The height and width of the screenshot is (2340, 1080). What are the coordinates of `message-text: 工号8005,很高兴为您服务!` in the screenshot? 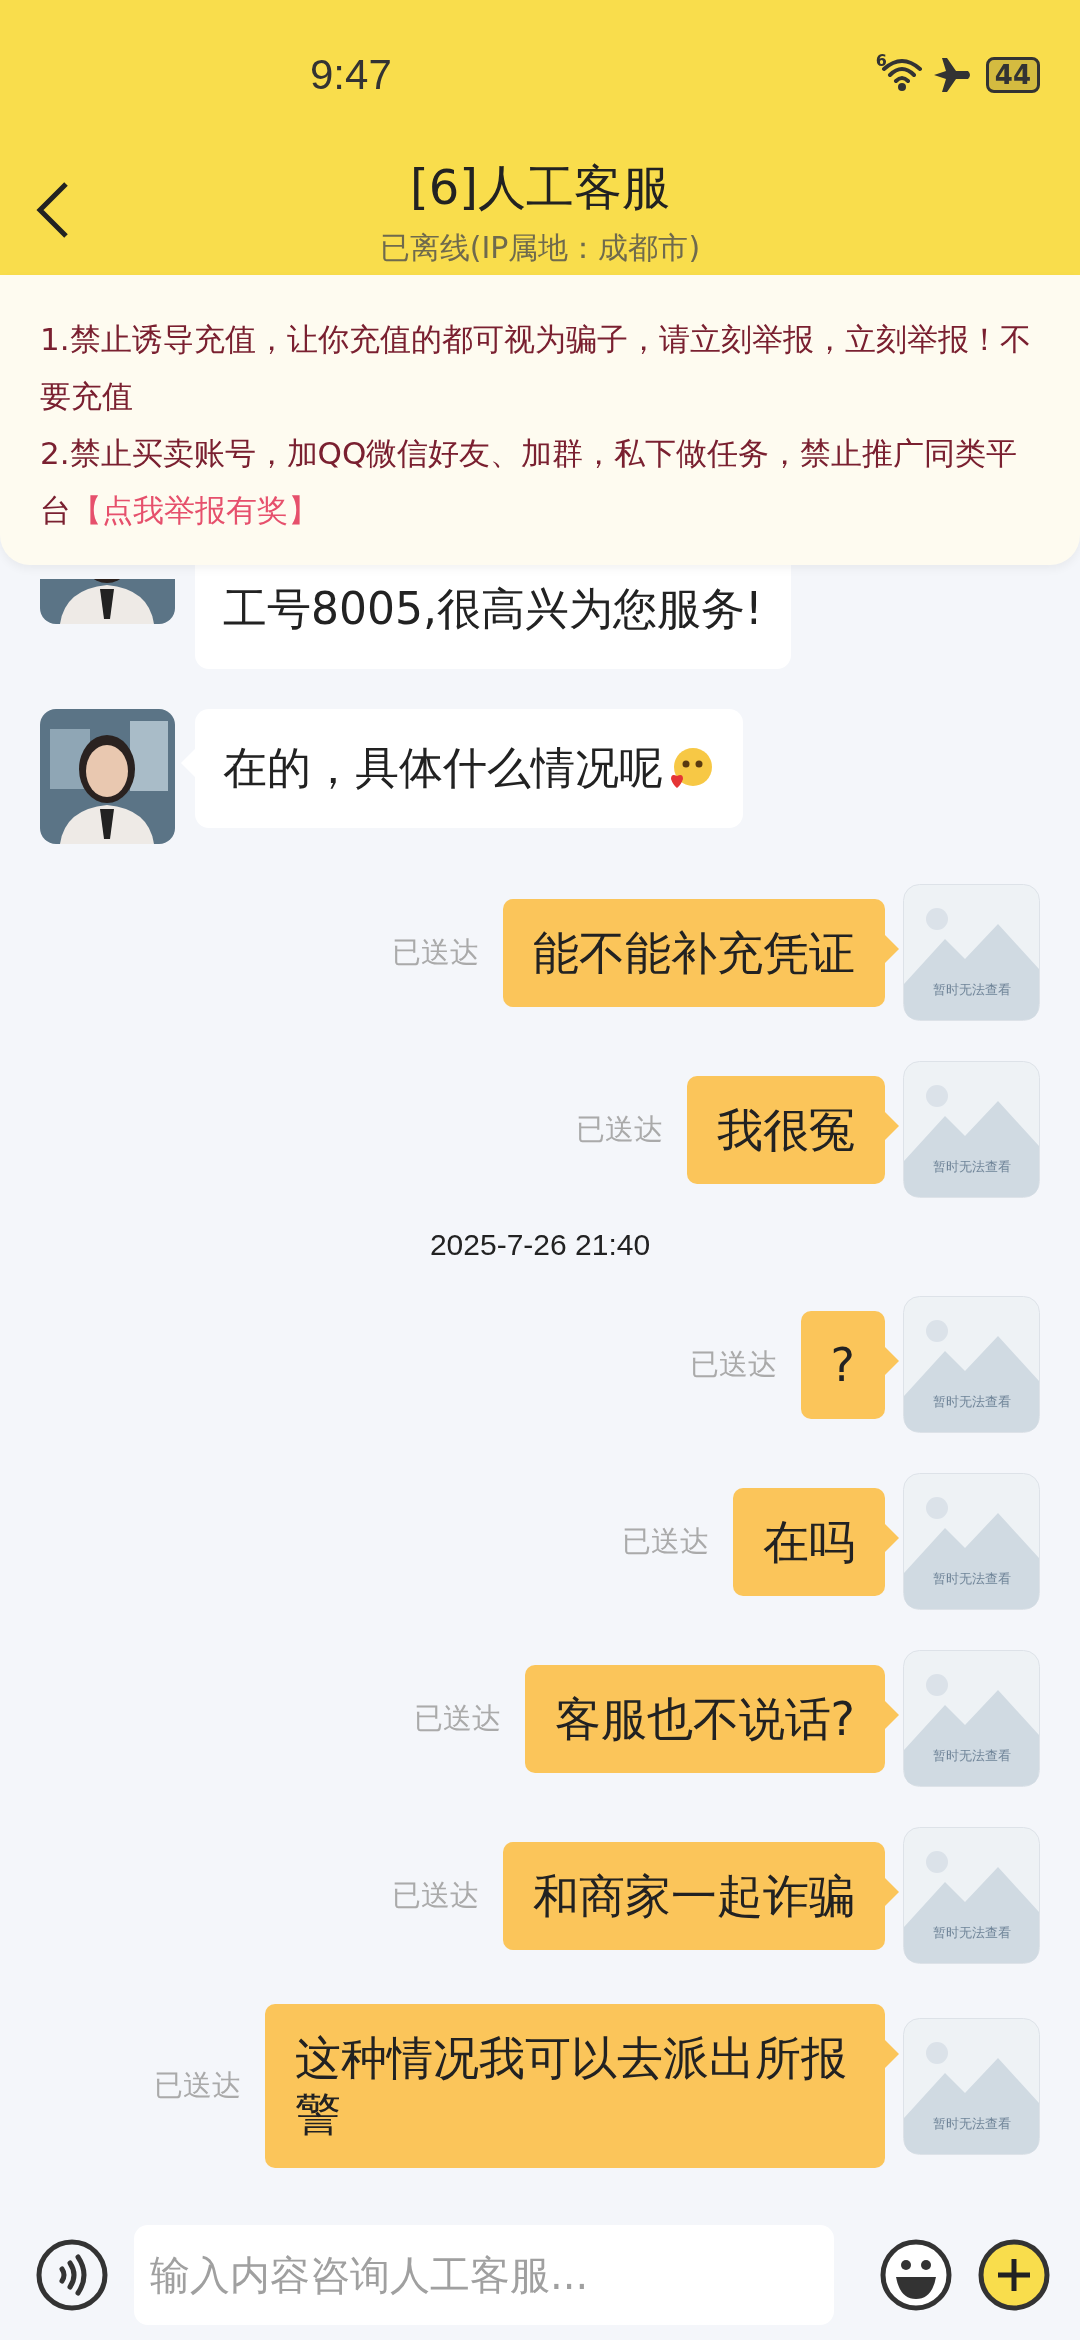 It's located at (493, 609).